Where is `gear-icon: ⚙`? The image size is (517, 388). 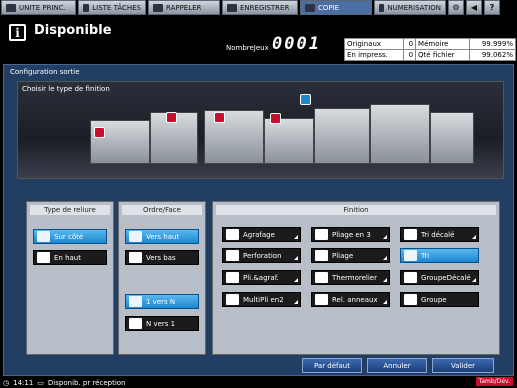
gear-icon: ⚙ is located at coordinates (456, 7).